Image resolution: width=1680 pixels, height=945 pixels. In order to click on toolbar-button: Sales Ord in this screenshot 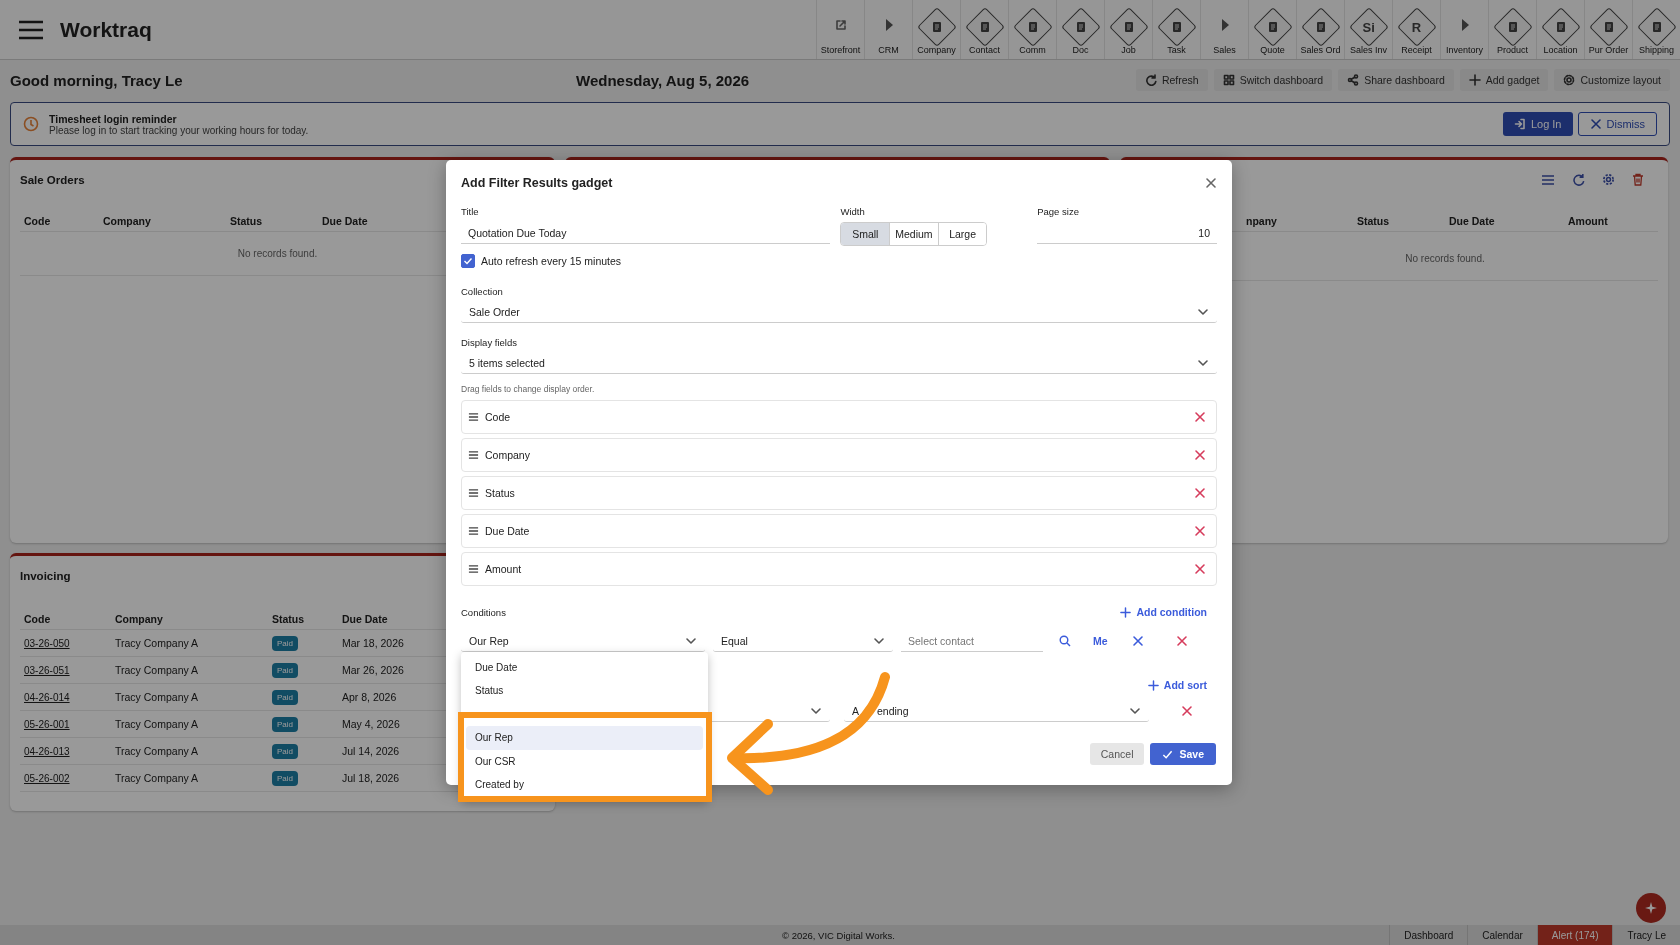, I will do `click(1320, 29)`.